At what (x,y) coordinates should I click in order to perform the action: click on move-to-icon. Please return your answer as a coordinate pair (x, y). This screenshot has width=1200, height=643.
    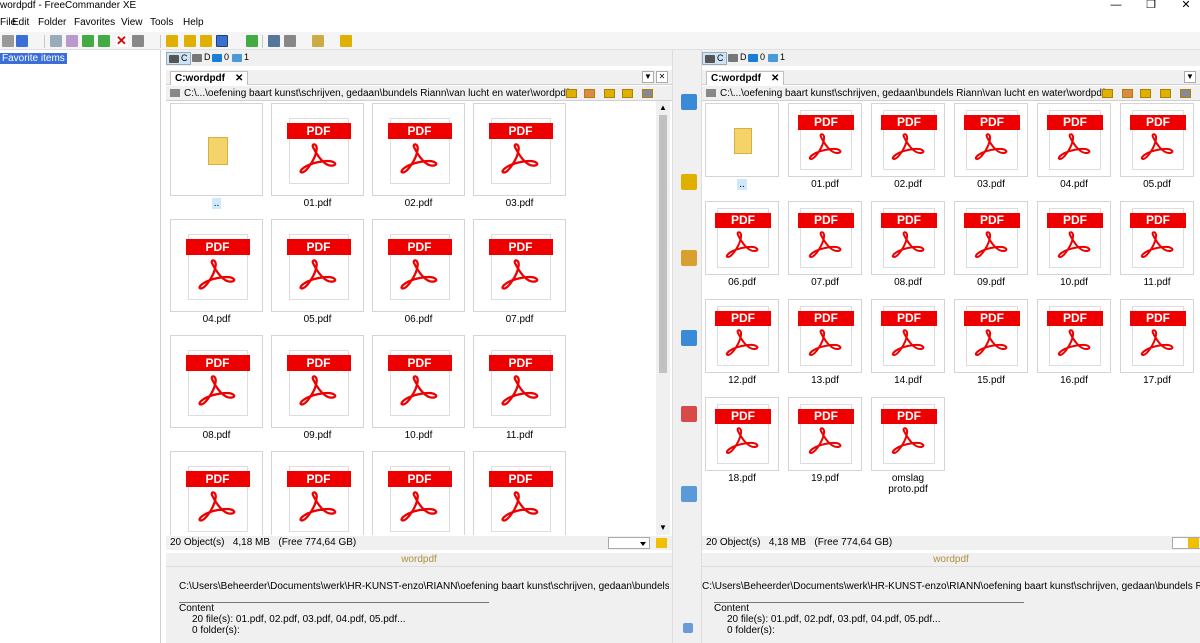
    Looking at the image, I should click on (689, 414).